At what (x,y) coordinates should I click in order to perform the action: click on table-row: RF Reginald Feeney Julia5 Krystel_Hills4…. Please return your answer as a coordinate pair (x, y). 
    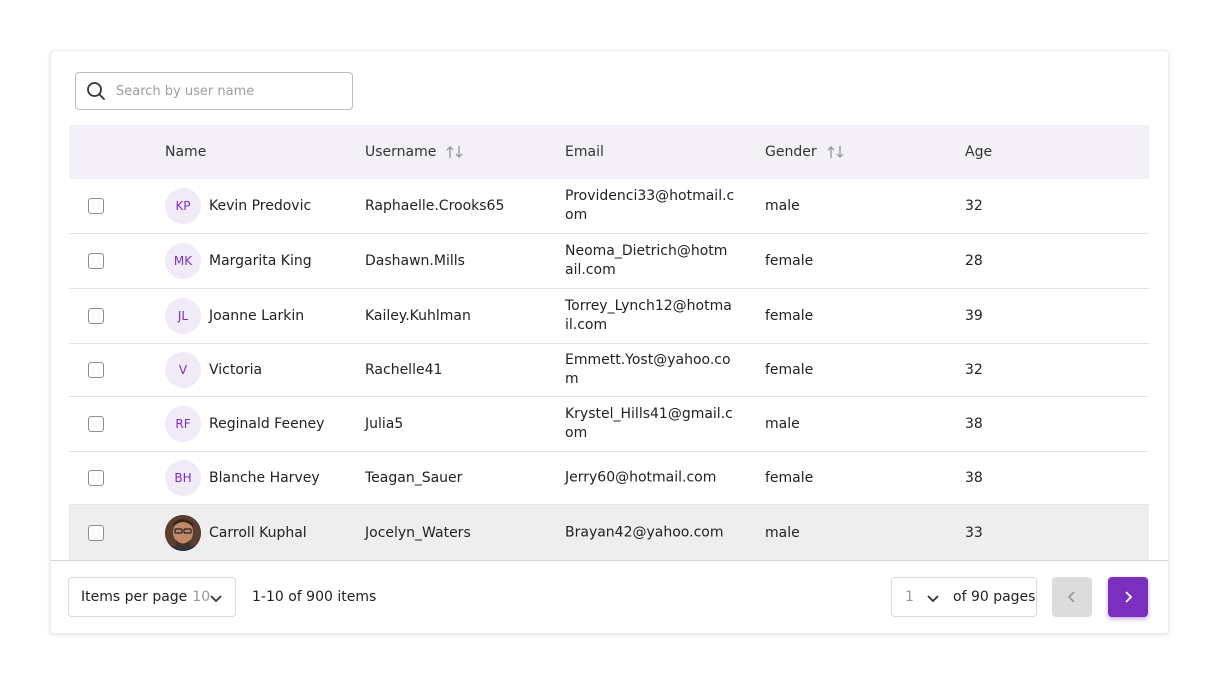
    Looking at the image, I should click on (609, 424).